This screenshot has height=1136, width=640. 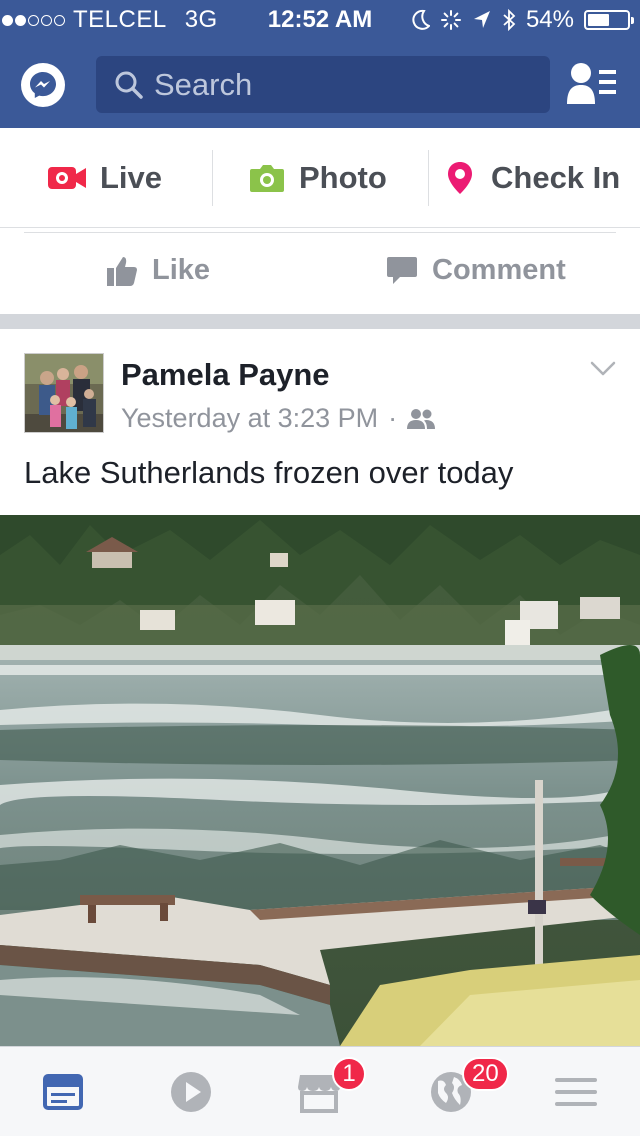 I want to click on comment-bubble-icon, so click(x=402, y=270).